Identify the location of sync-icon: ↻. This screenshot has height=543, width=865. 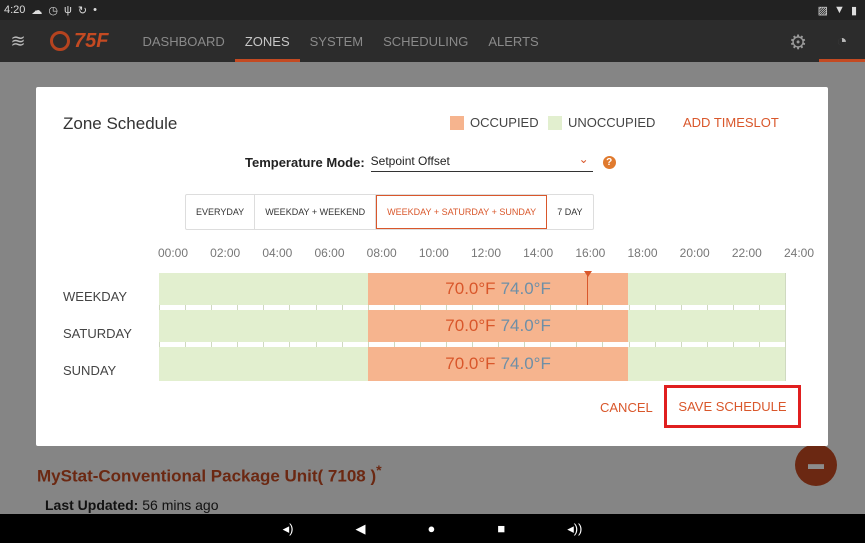
(82, 10).